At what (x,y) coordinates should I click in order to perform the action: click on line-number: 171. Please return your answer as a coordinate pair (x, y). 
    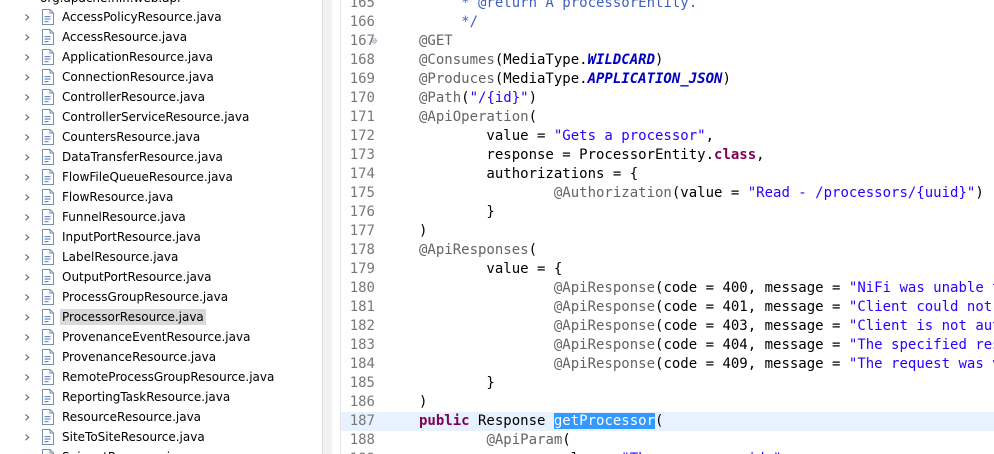
    Looking at the image, I should click on (362, 117).